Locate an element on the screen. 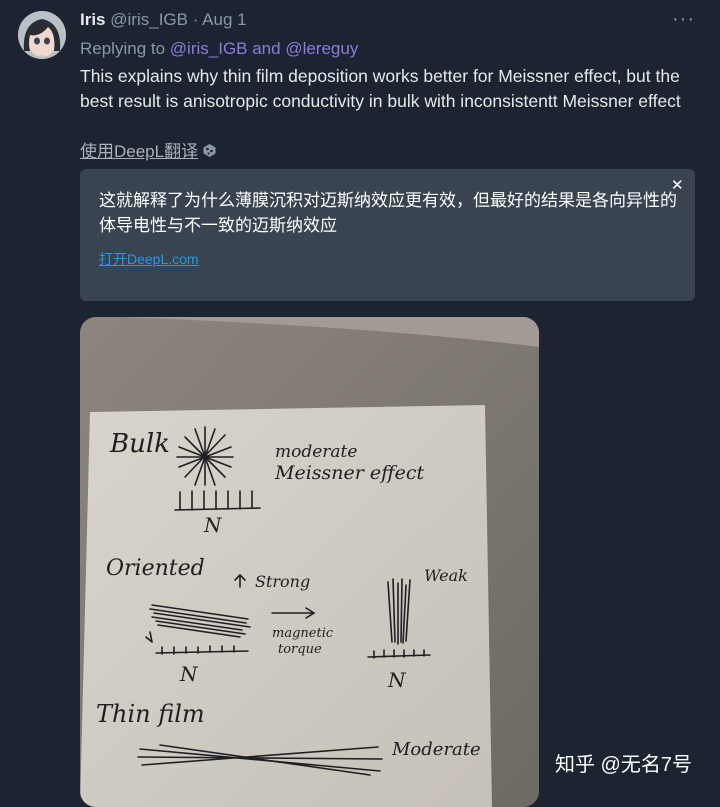 This screenshot has height=807, width=720. replying-prefix: Replying to is located at coordinates (123, 48).